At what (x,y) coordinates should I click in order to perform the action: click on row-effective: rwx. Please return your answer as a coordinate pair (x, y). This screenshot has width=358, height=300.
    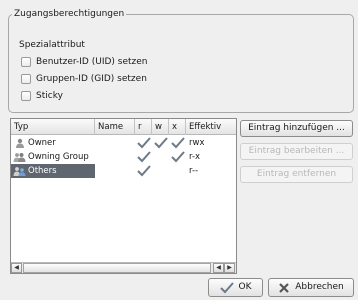
    Looking at the image, I should click on (197, 143).